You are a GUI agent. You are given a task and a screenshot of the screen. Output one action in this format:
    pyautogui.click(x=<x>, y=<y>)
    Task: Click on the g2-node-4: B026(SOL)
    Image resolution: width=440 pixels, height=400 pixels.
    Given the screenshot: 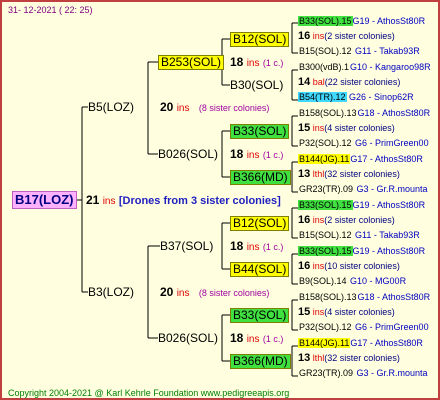 What is the action you would take?
    pyautogui.click(x=188, y=338)
    